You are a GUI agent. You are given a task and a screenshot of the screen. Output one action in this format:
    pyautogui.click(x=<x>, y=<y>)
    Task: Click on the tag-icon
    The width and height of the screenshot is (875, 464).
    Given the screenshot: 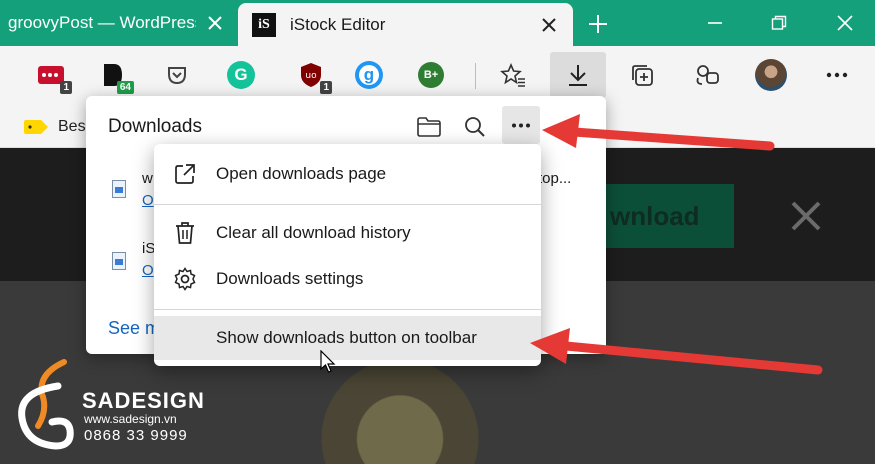 What is the action you would take?
    pyautogui.click(x=36, y=127)
    